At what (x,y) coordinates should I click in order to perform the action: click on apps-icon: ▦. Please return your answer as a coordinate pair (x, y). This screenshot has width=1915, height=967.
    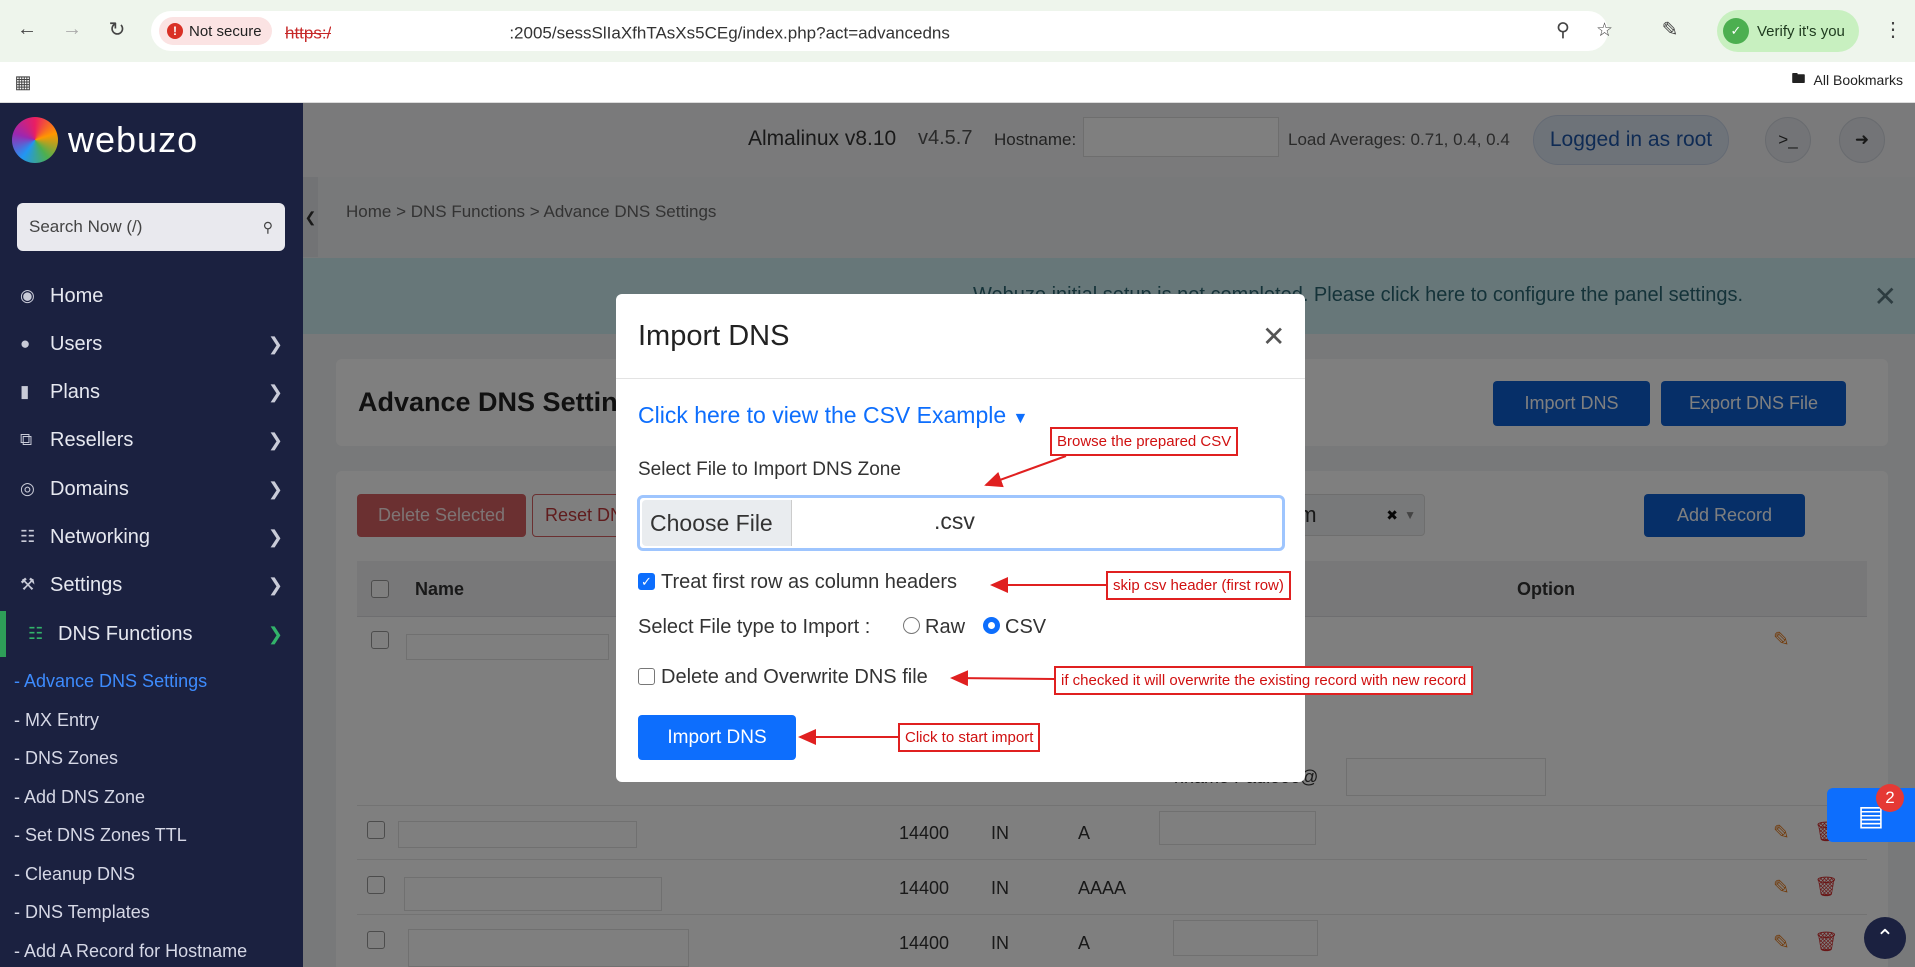
    Looking at the image, I should click on (23, 82).